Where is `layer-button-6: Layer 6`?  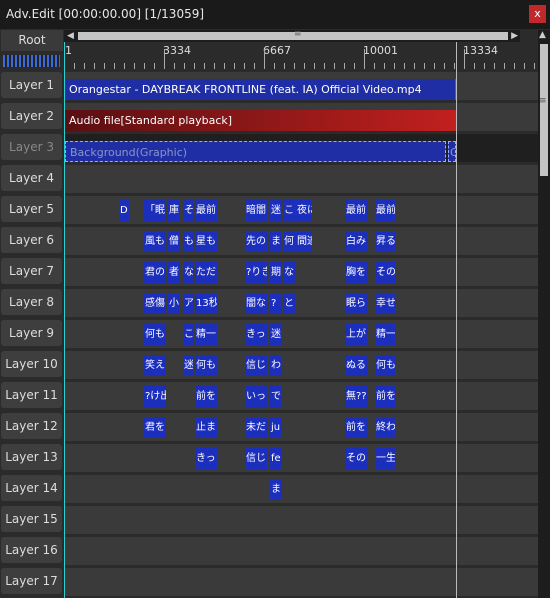
layer-button-6: Layer 6 is located at coordinates (31, 240).